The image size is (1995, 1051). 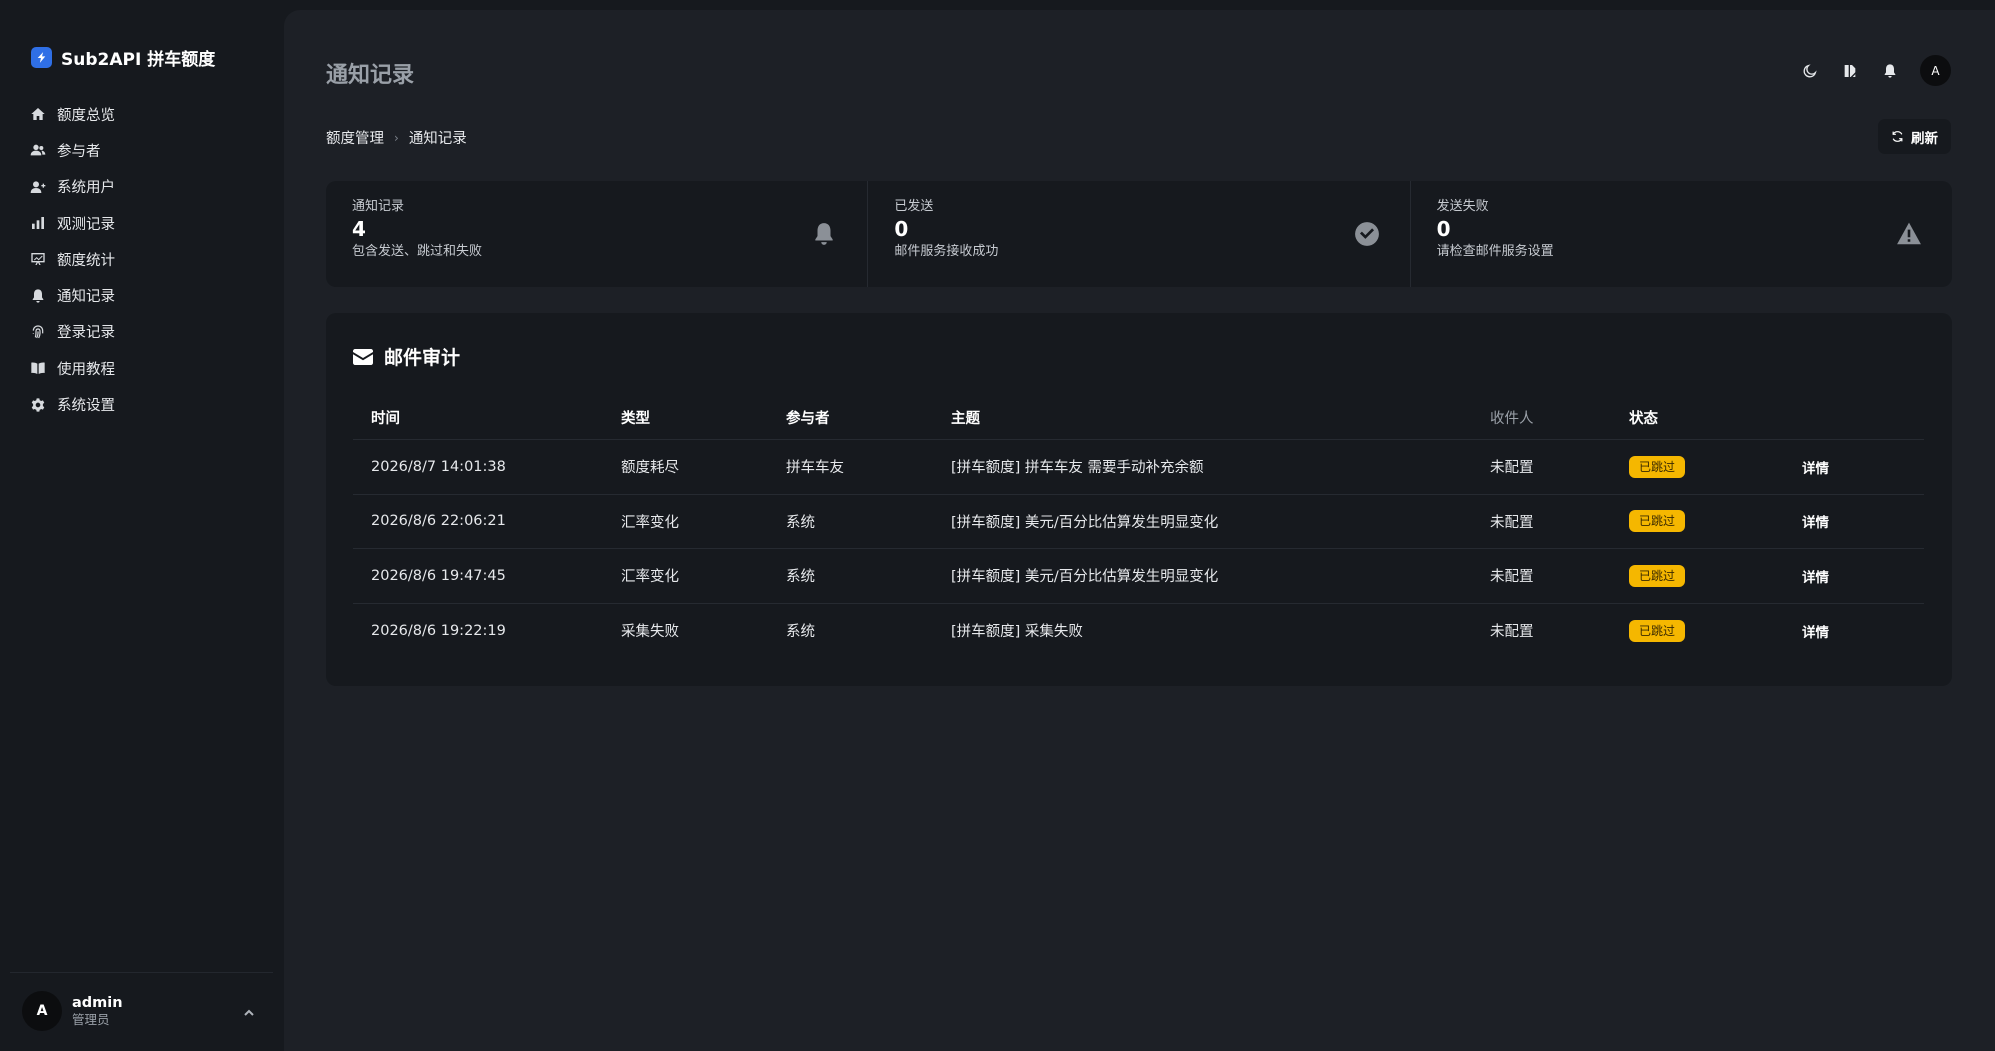 I want to click on sidebar-item-label: 系统用户, so click(x=86, y=188).